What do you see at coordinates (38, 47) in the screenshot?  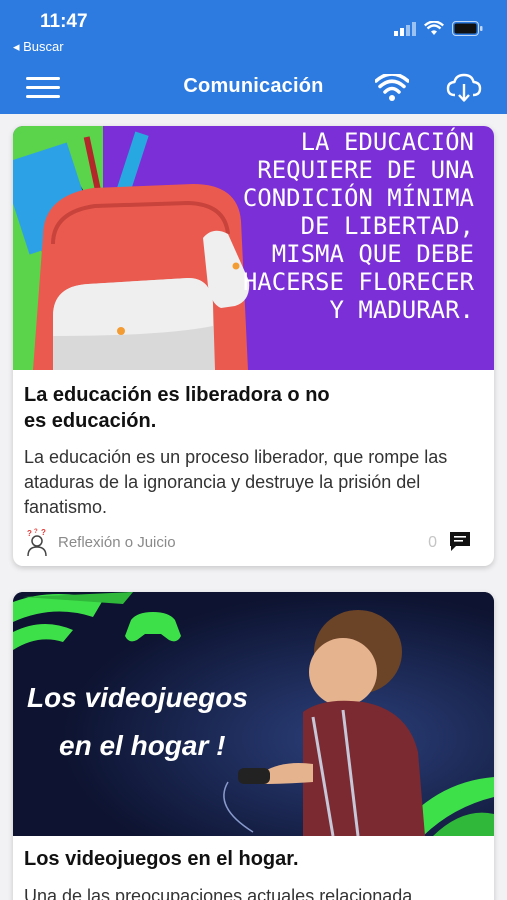 I see `back-to-search-link: ◂ Buscar` at bounding box center [38, 47].